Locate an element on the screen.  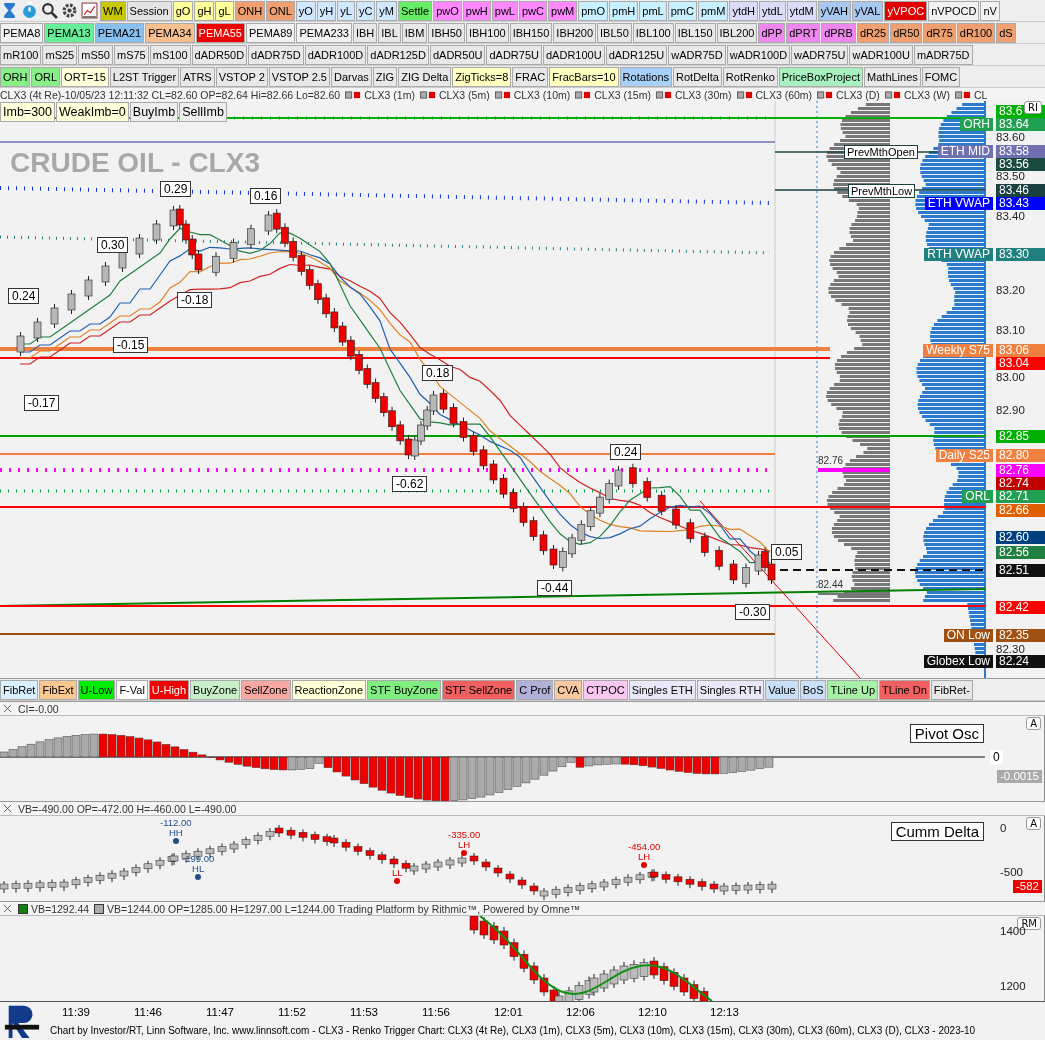
toolbar-button: Darvas is located at coordinates (351, 76).